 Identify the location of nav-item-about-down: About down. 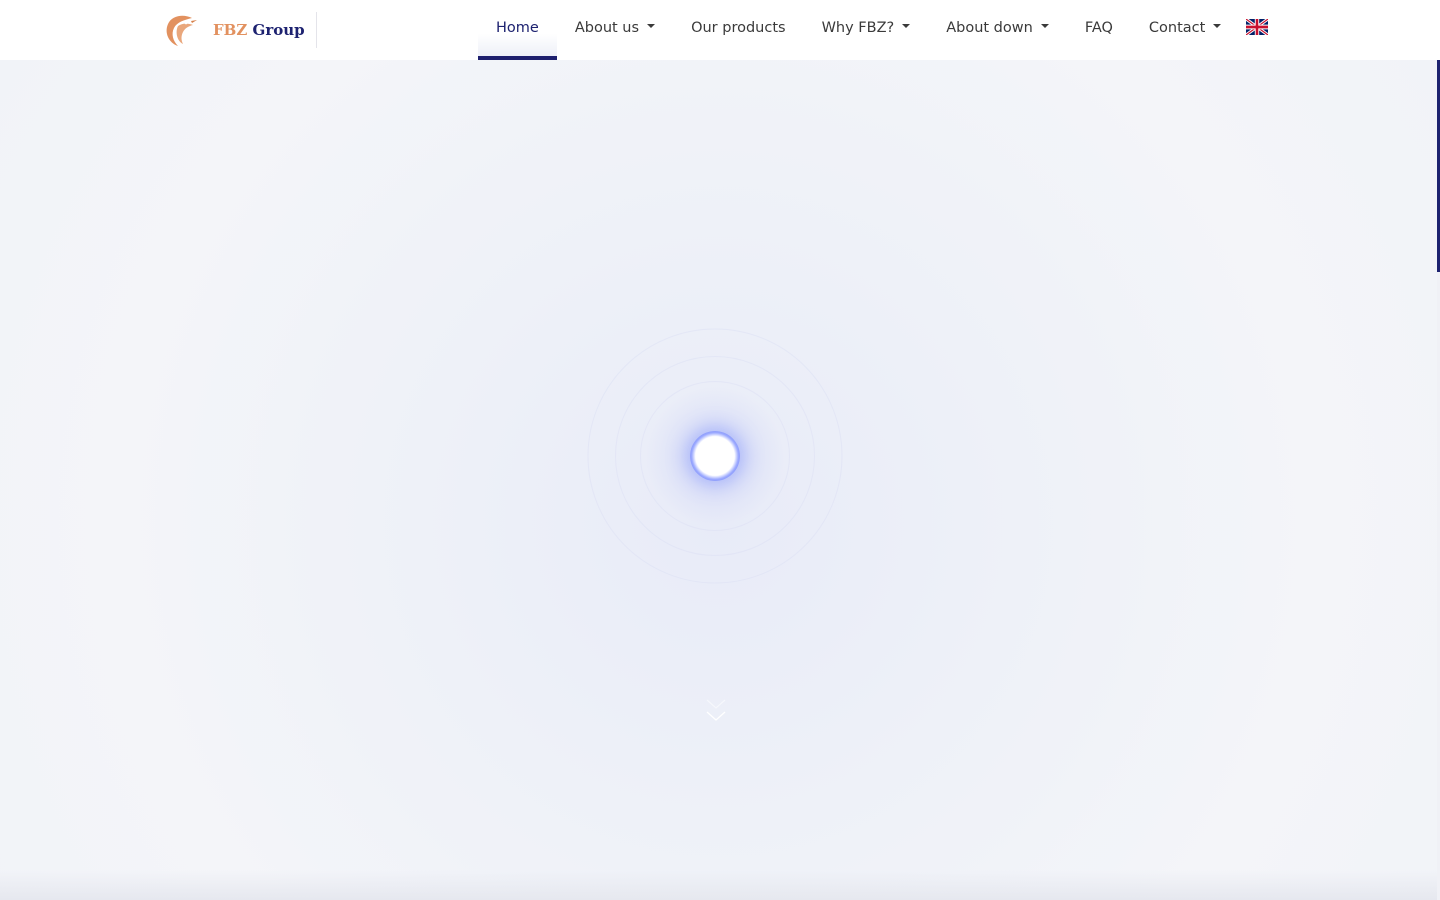
(997, 28).